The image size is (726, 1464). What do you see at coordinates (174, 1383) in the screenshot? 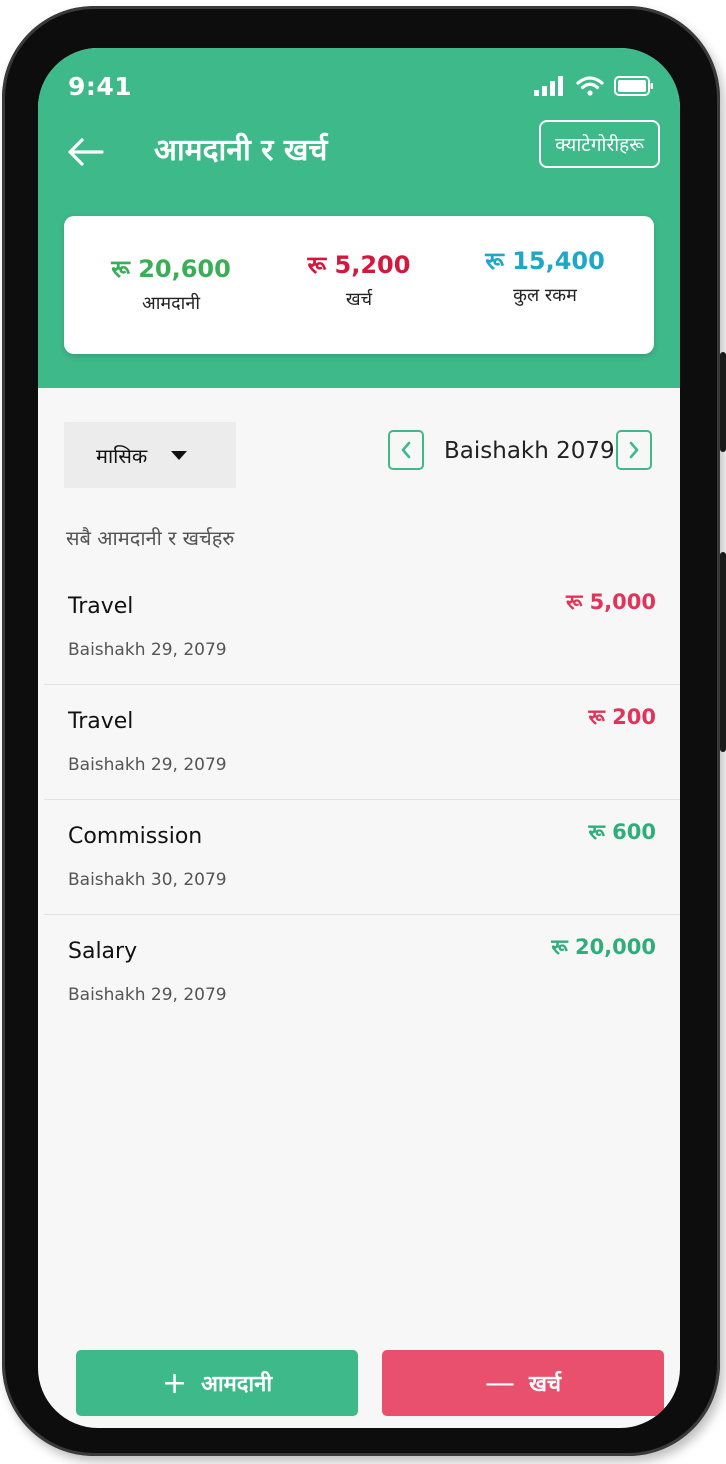
I see `plus-icon: +` at bounding box center [174, 1383].